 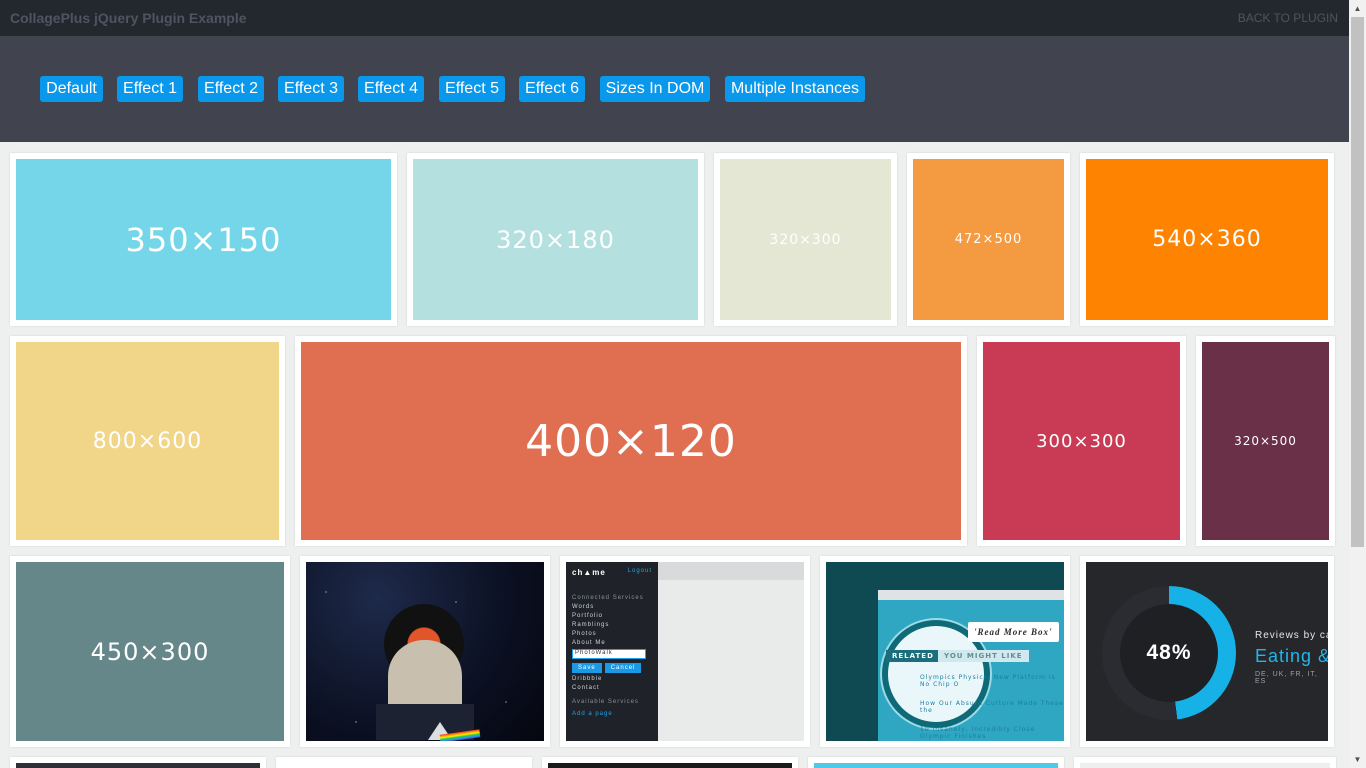 I want to click on app-item: Portfolio, so click(x=588, y=616).